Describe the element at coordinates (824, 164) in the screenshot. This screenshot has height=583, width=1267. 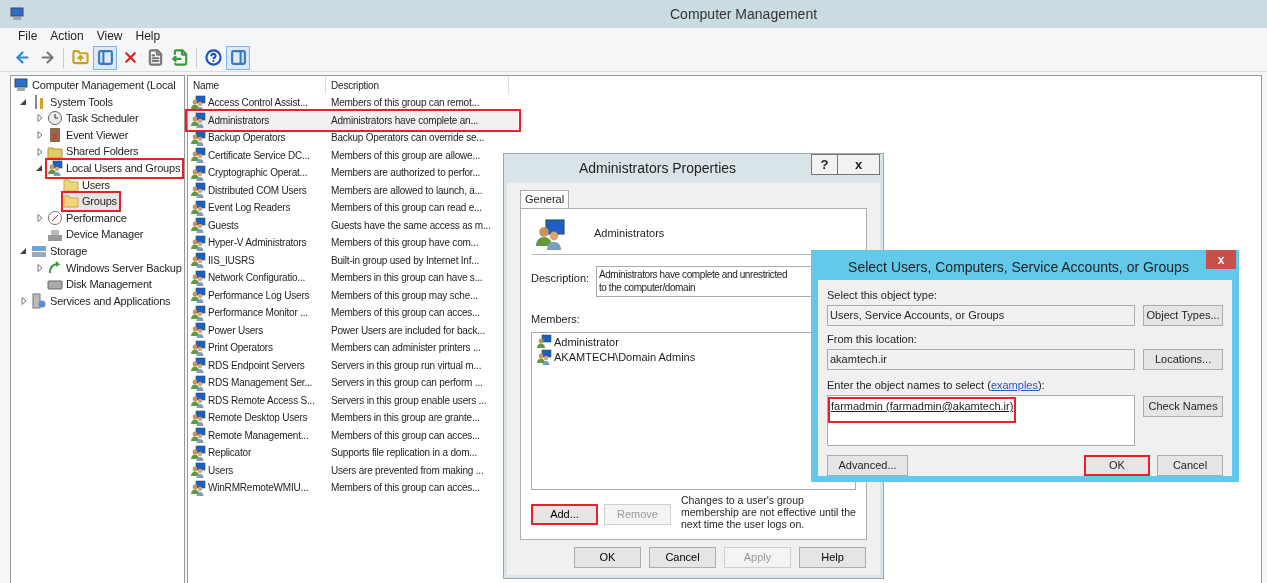
I see `help-button: ?` at that location.